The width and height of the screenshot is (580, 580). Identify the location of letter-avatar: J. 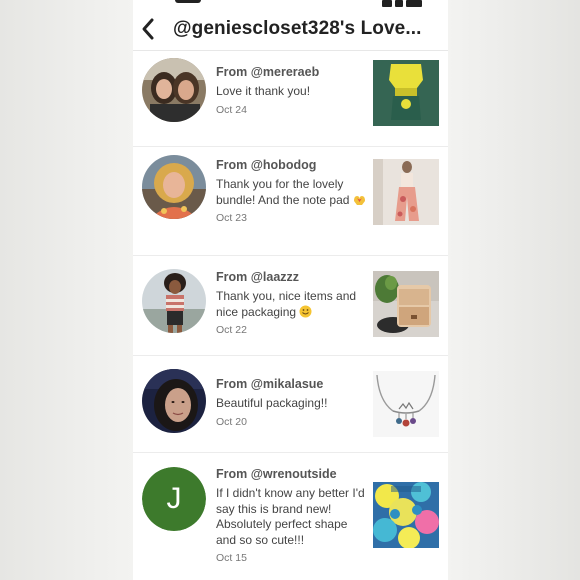
(174, 499).